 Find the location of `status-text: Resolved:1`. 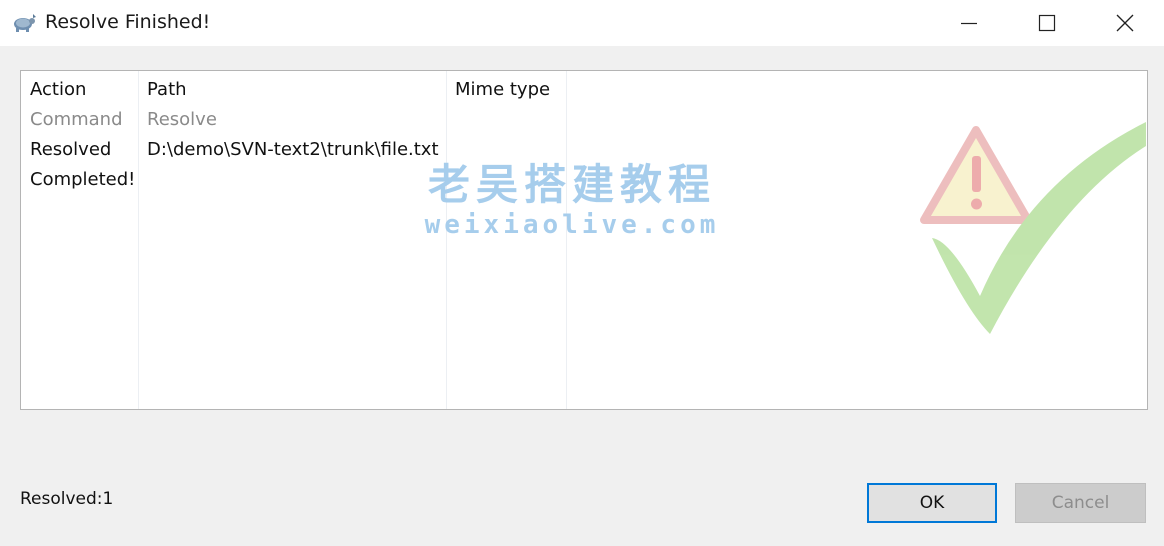

status-text: Resolved:1 is located at coordinates (67, 499).